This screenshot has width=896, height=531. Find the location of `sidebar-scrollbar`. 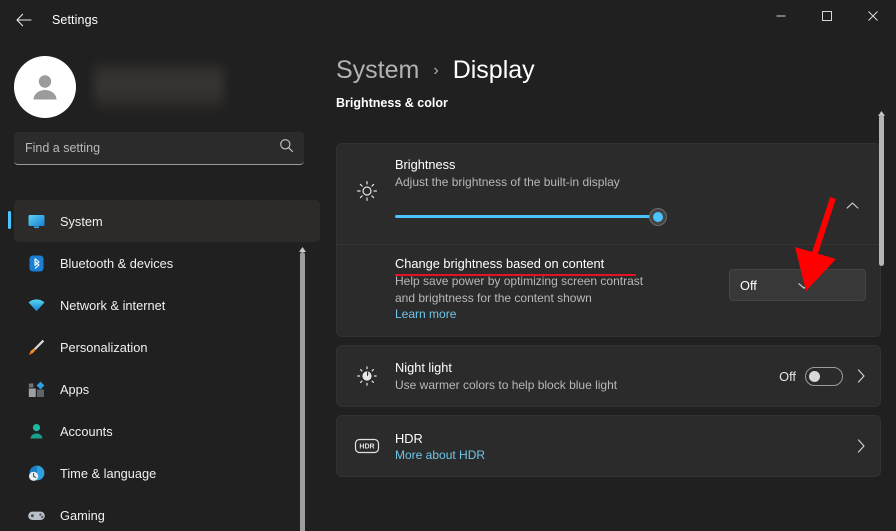

sidebar-scrollbar is located at coordinates (302, 385).